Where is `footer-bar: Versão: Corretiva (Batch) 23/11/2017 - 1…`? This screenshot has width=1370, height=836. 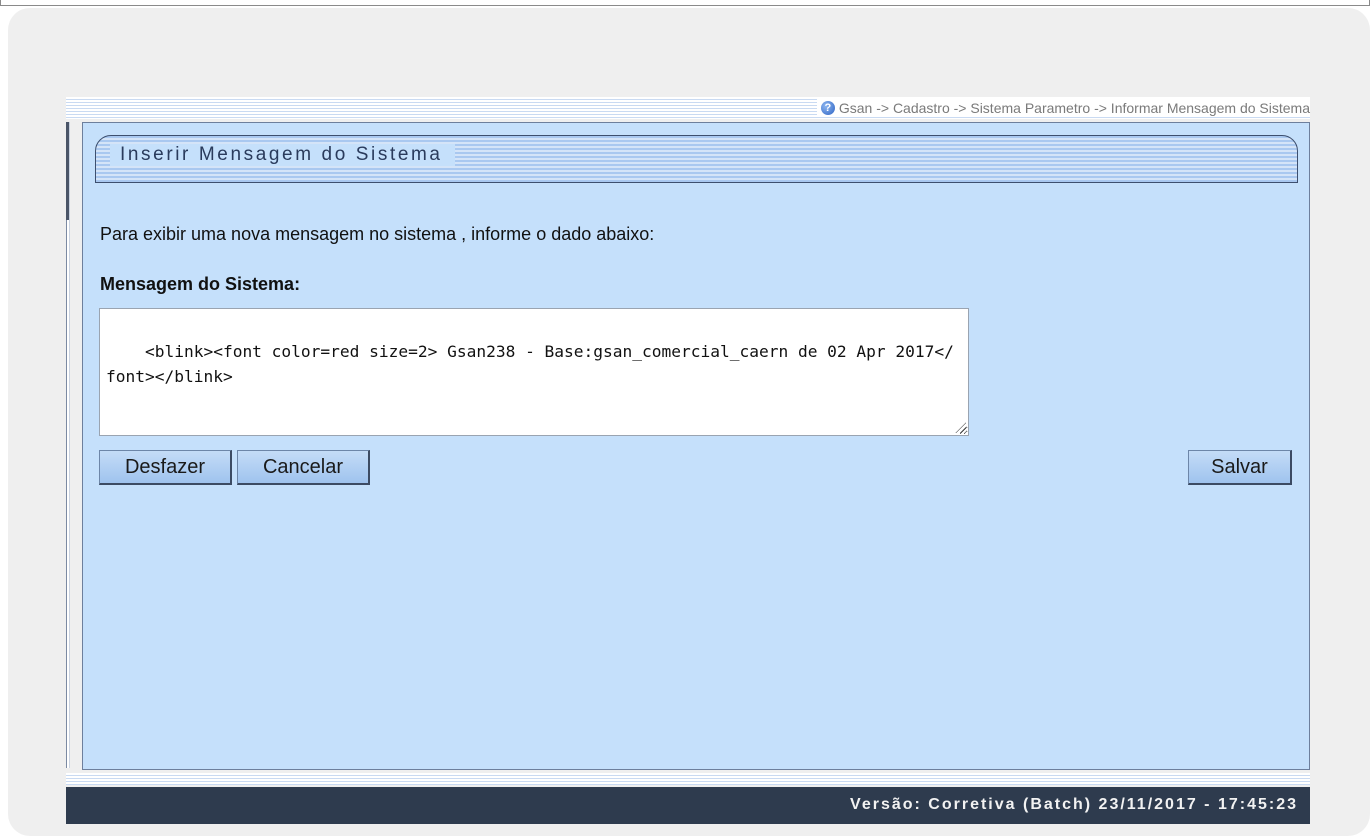
footer-bar: Versão: Corretiva (Batch) 23/11/2017 - 1… is located at coordinates (688, 805).